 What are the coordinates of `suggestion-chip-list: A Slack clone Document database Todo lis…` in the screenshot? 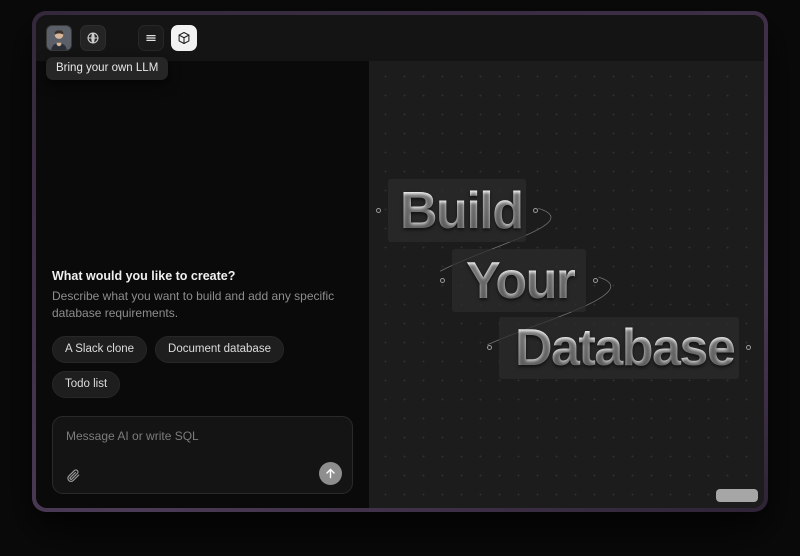 It's located at (202, 367).